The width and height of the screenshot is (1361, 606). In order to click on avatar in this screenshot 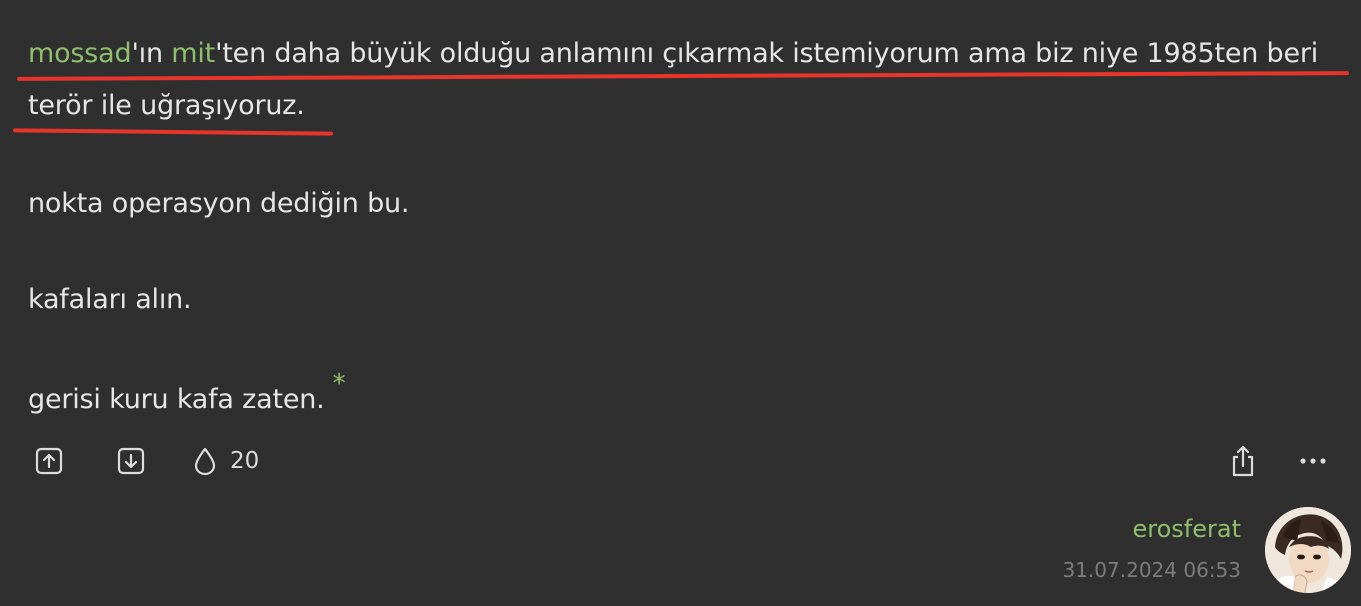, I will do `click(1308, 550)`.